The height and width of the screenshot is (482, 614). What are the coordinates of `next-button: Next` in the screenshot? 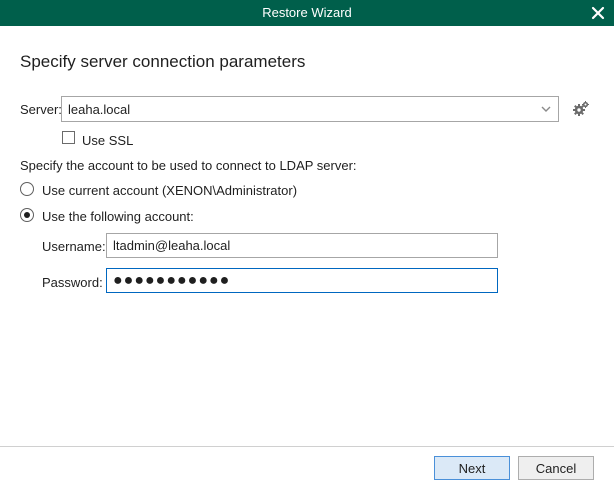 It's located at (472, 468).